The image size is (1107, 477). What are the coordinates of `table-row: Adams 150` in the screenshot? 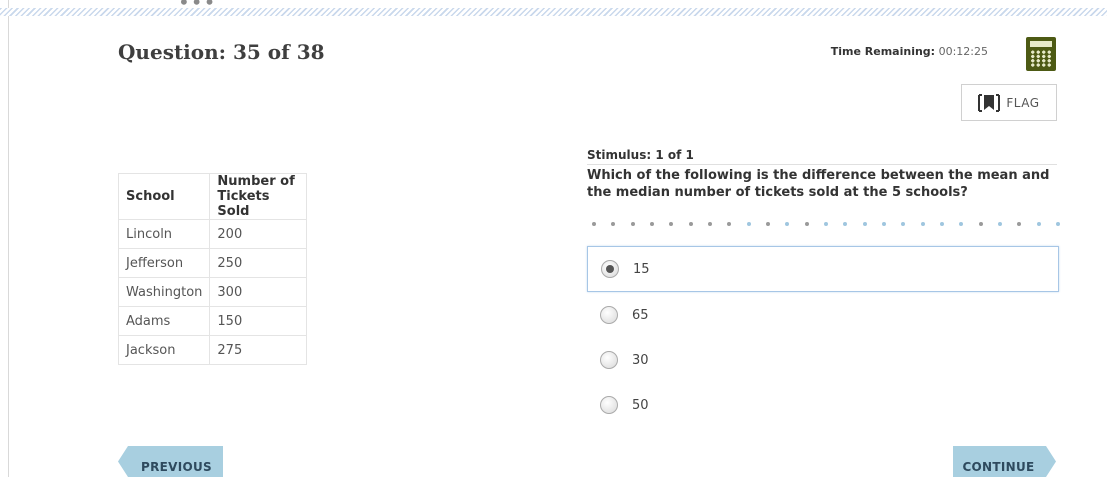 It's located at (212, 321).